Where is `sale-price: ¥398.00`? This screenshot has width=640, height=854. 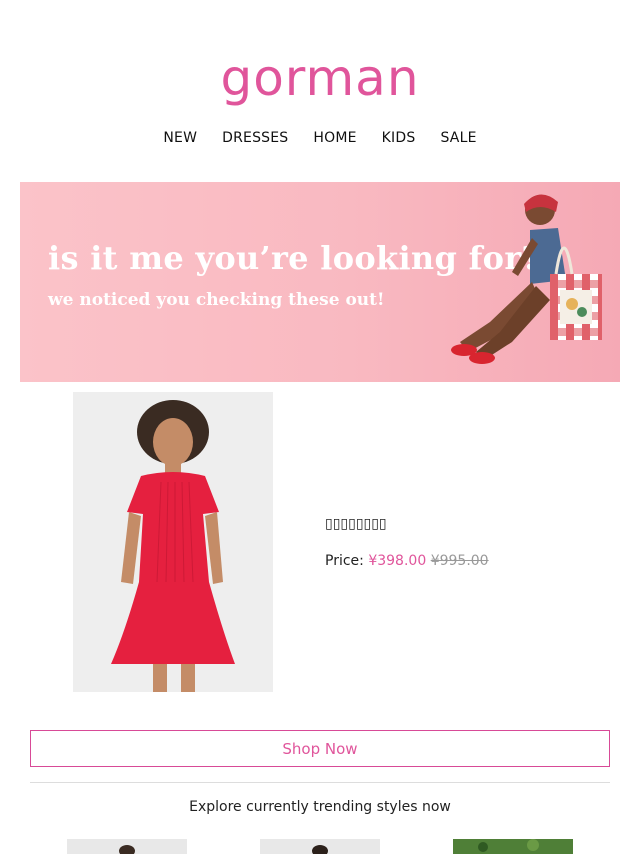
sale-price: ¥398.00 is located at coordinates (397, 561).